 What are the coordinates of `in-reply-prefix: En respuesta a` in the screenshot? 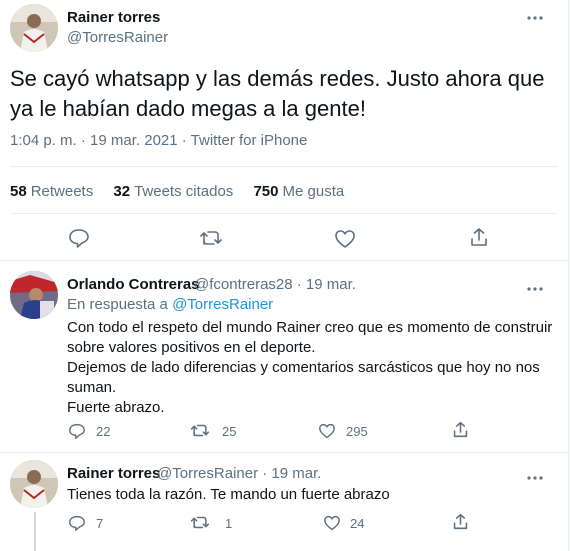 It's located at (117, 304).